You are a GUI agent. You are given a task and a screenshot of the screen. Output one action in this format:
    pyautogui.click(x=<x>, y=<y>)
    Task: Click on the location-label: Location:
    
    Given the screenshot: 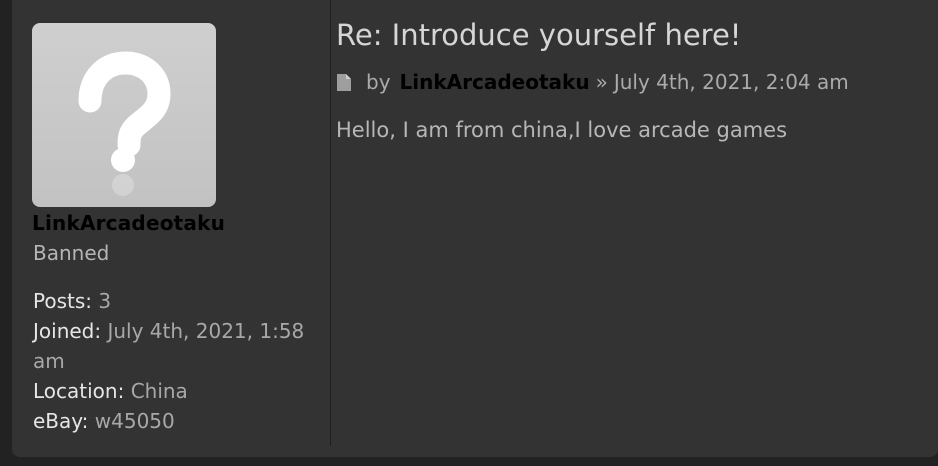 What is the action you would take?
    pyautogui.click(x=79, y=391)
    